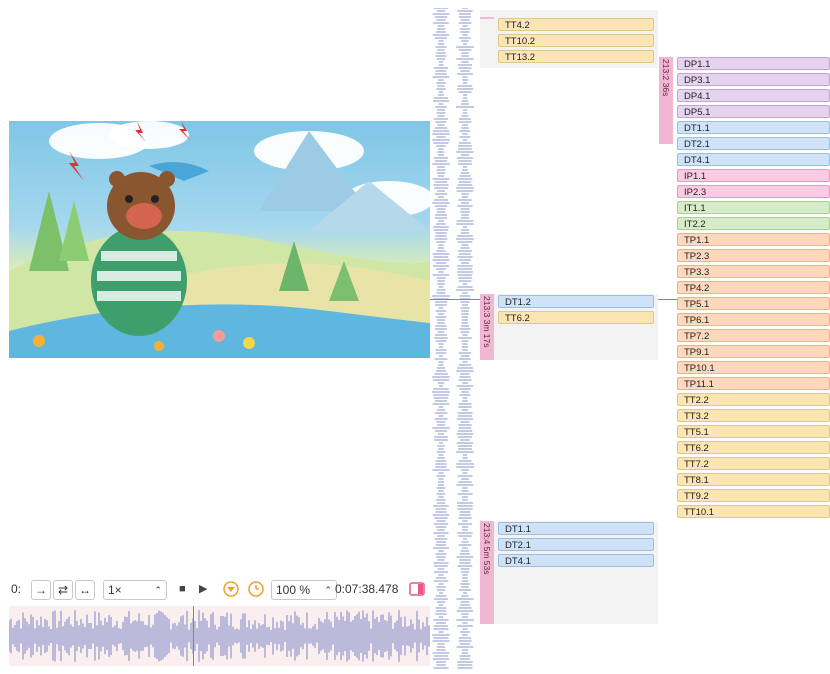 This screenshot has width=830, height=674. I want to click on playback-rate-value: 1×, so click(115, 590).